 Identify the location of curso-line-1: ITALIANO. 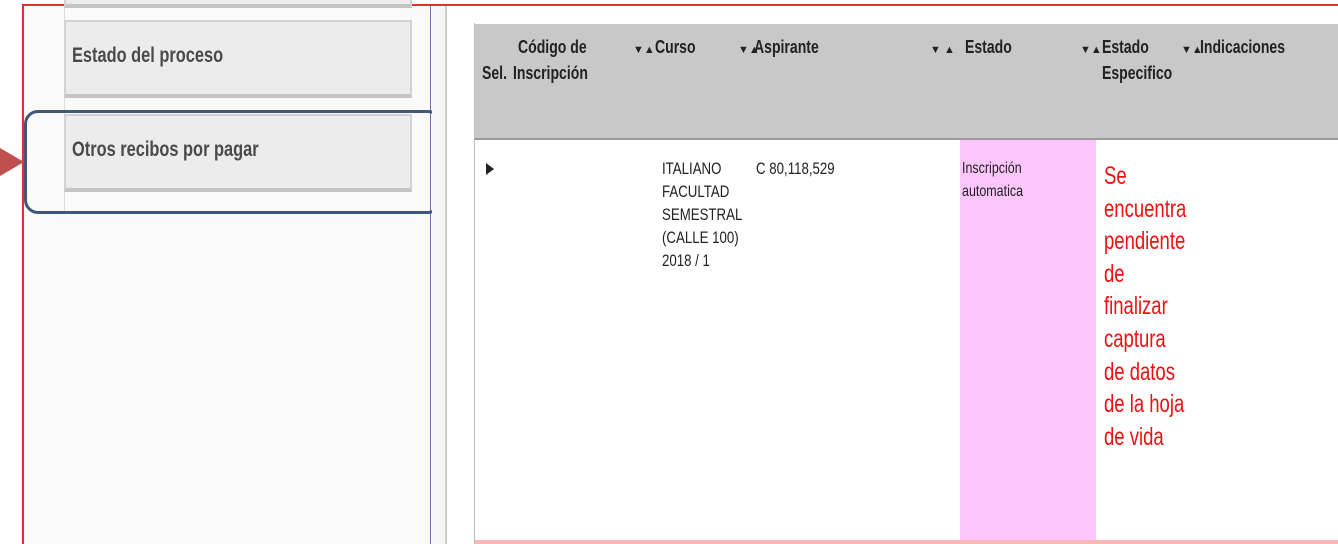
(692, 168).